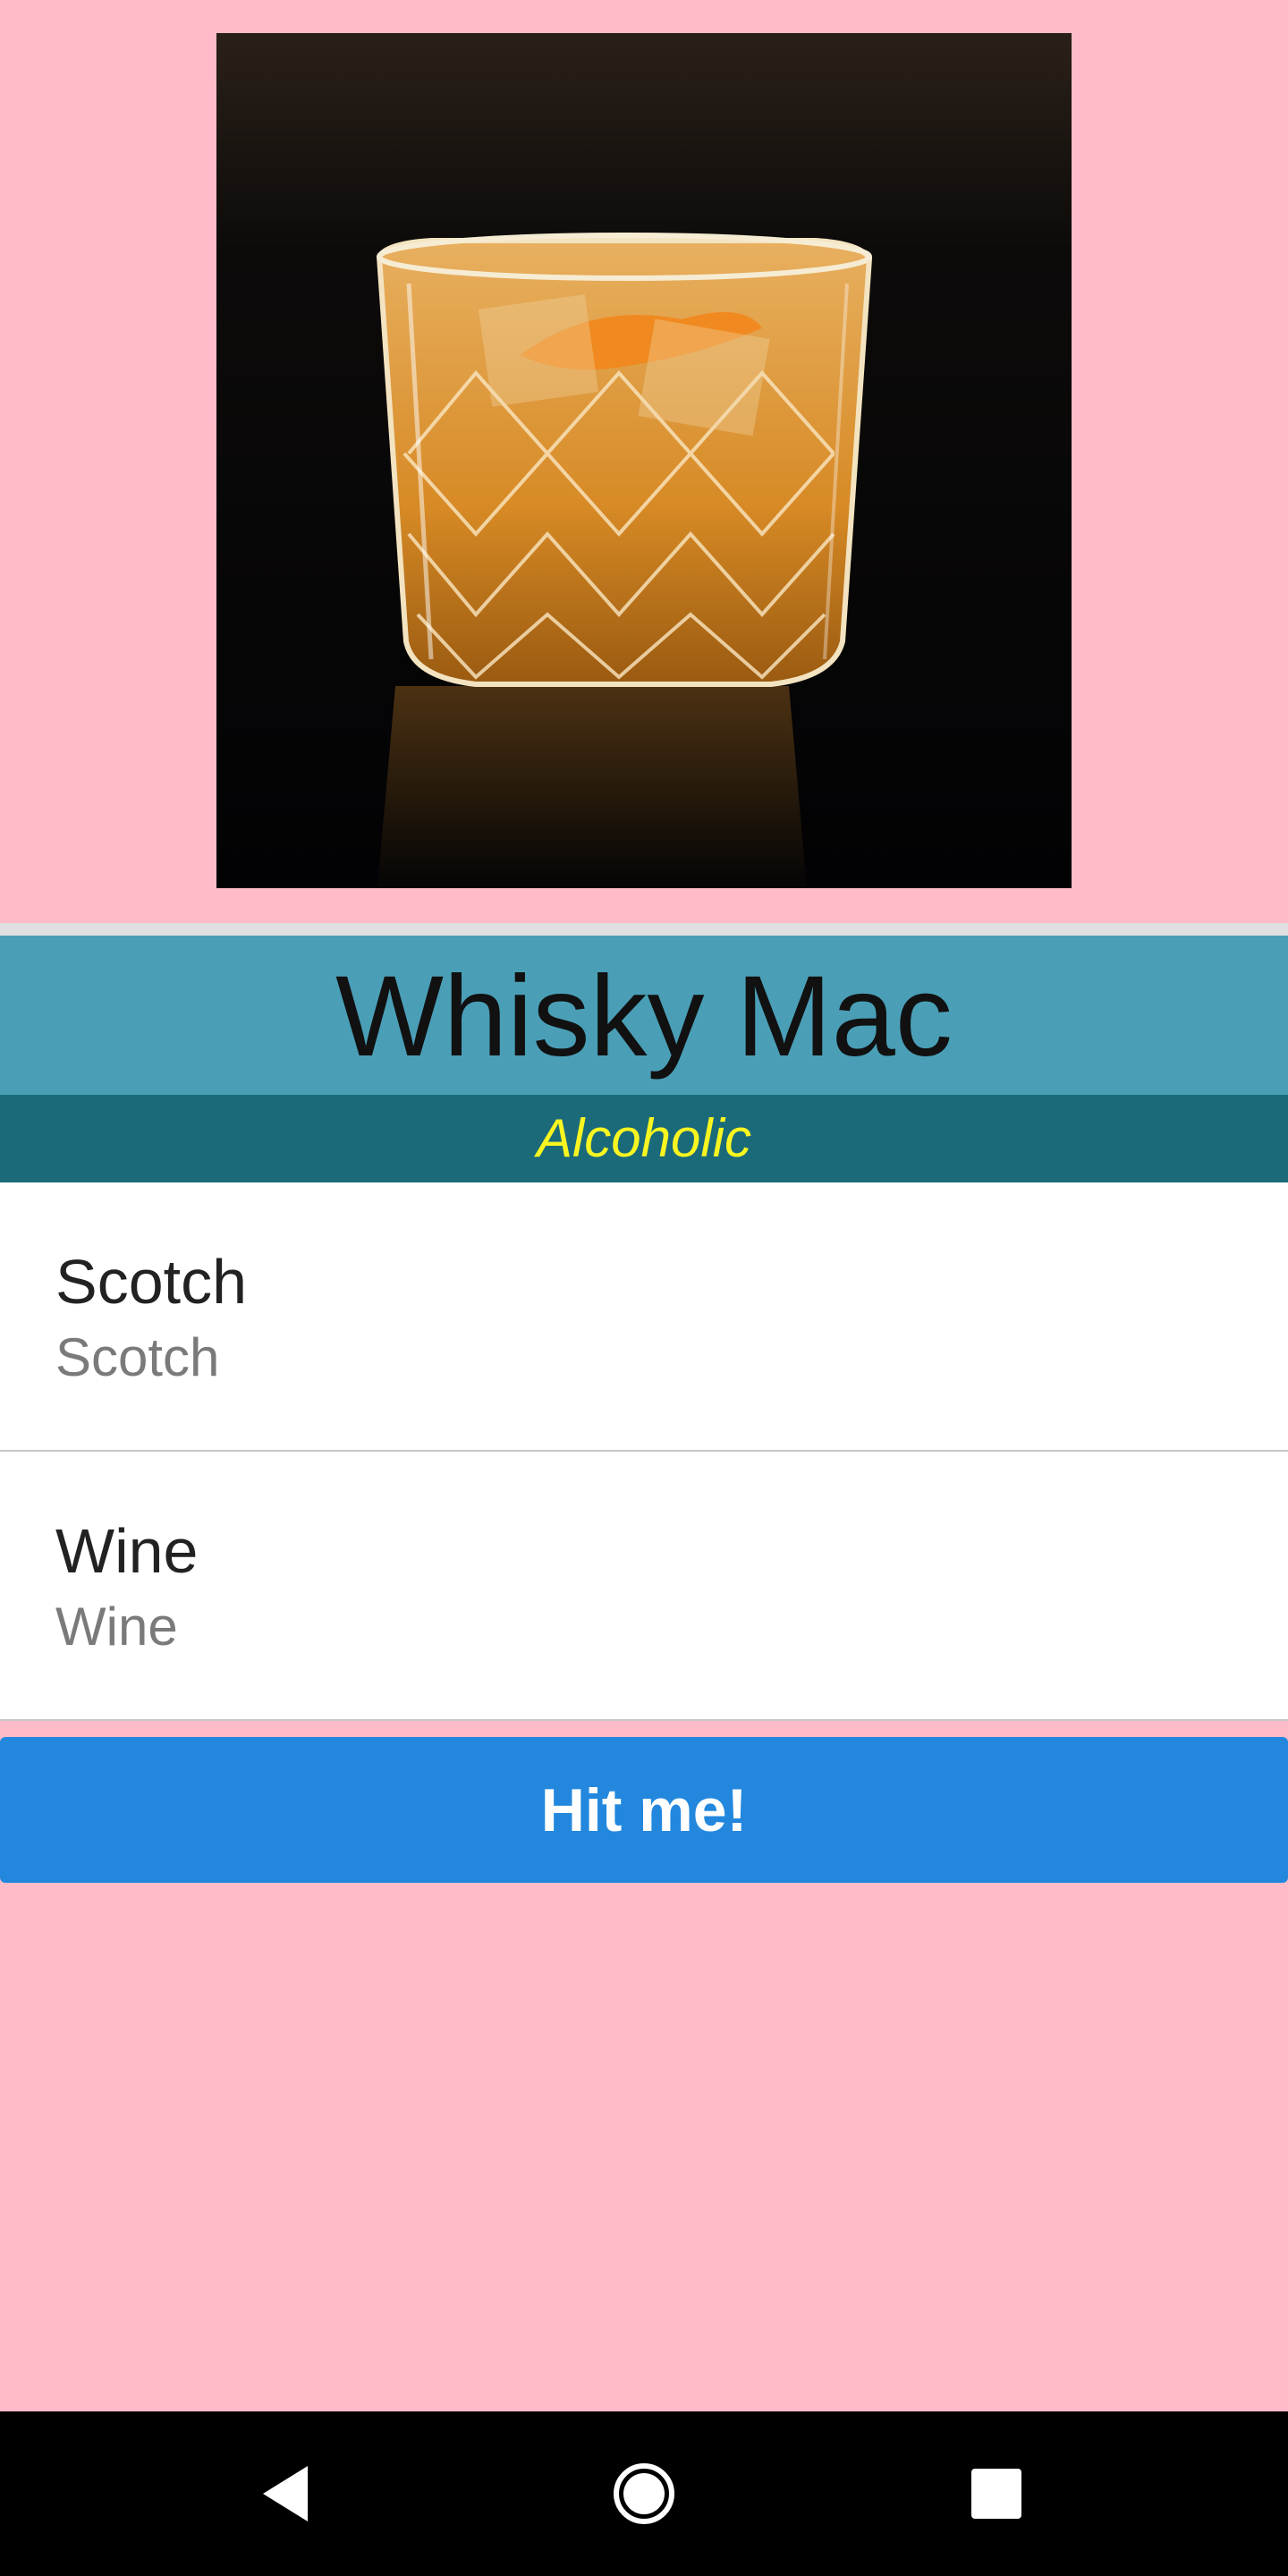 The width and height of the screenshot is (1288, 2576). I want to click on title-bar: Whisky Mac, so click(644, 1015).